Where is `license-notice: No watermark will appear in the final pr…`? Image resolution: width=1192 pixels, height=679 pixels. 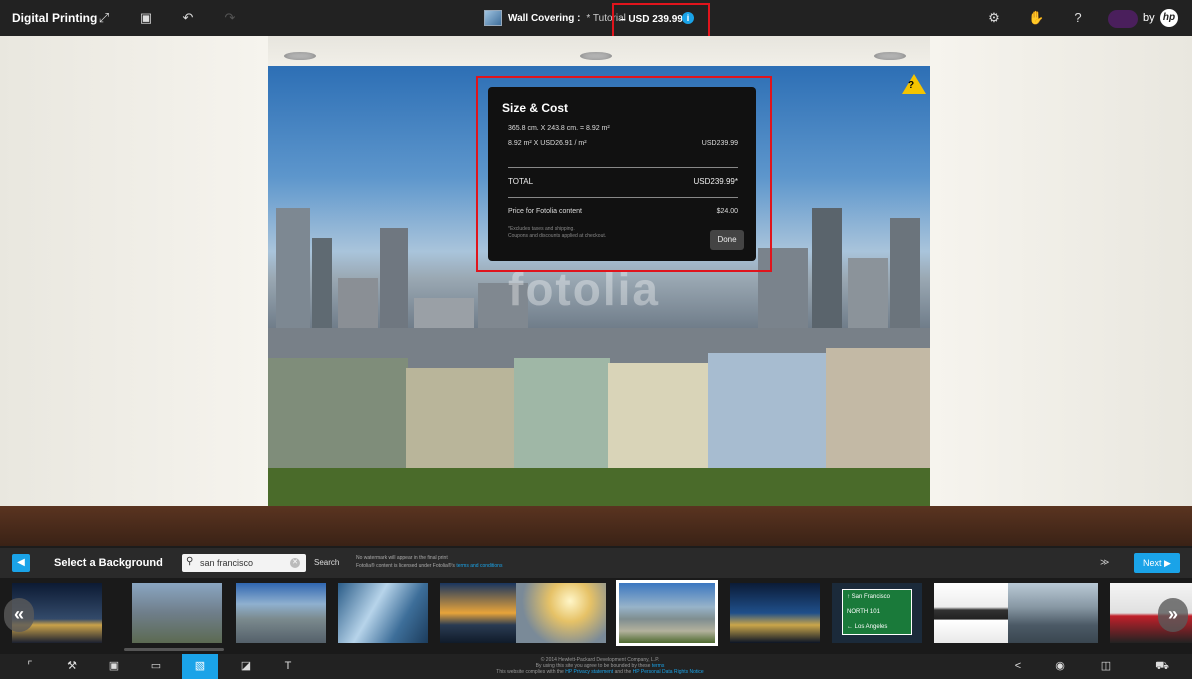
license-notice: No watermark will appear in the final pr… is located at coordinates (429, 562).